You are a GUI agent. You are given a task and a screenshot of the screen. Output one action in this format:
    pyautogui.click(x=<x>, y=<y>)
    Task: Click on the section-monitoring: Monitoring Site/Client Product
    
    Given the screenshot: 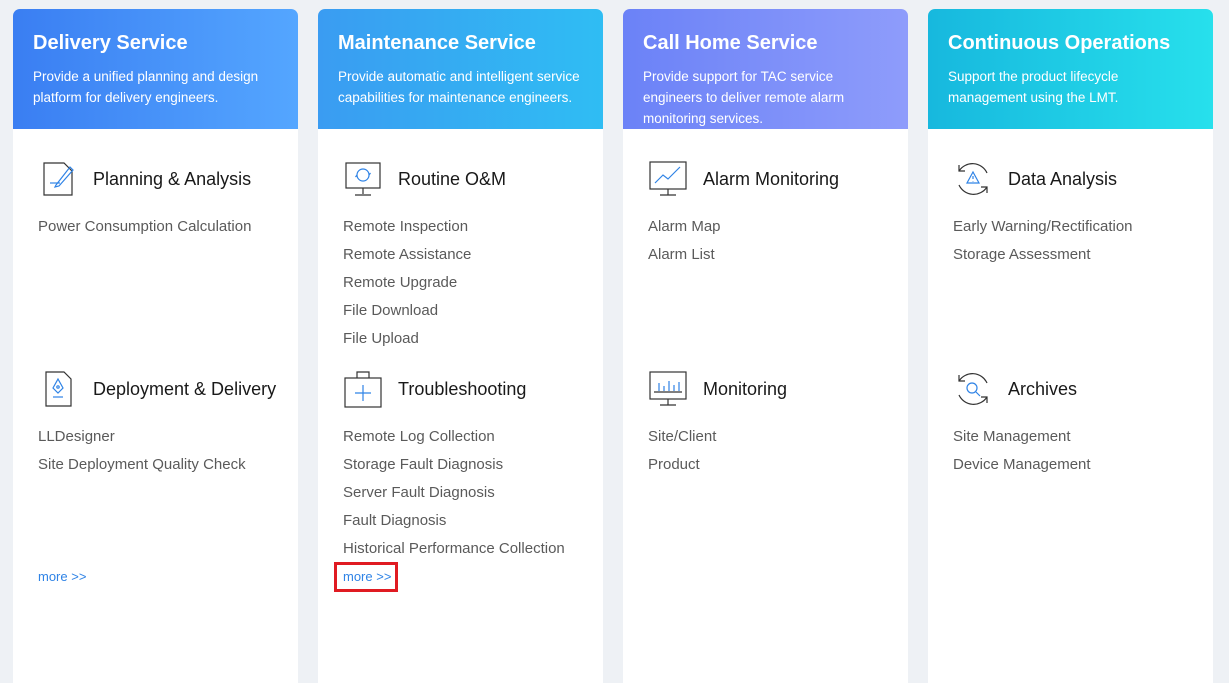 What is the action you would take?
    pyautogui.click(x=773, y=424)
    